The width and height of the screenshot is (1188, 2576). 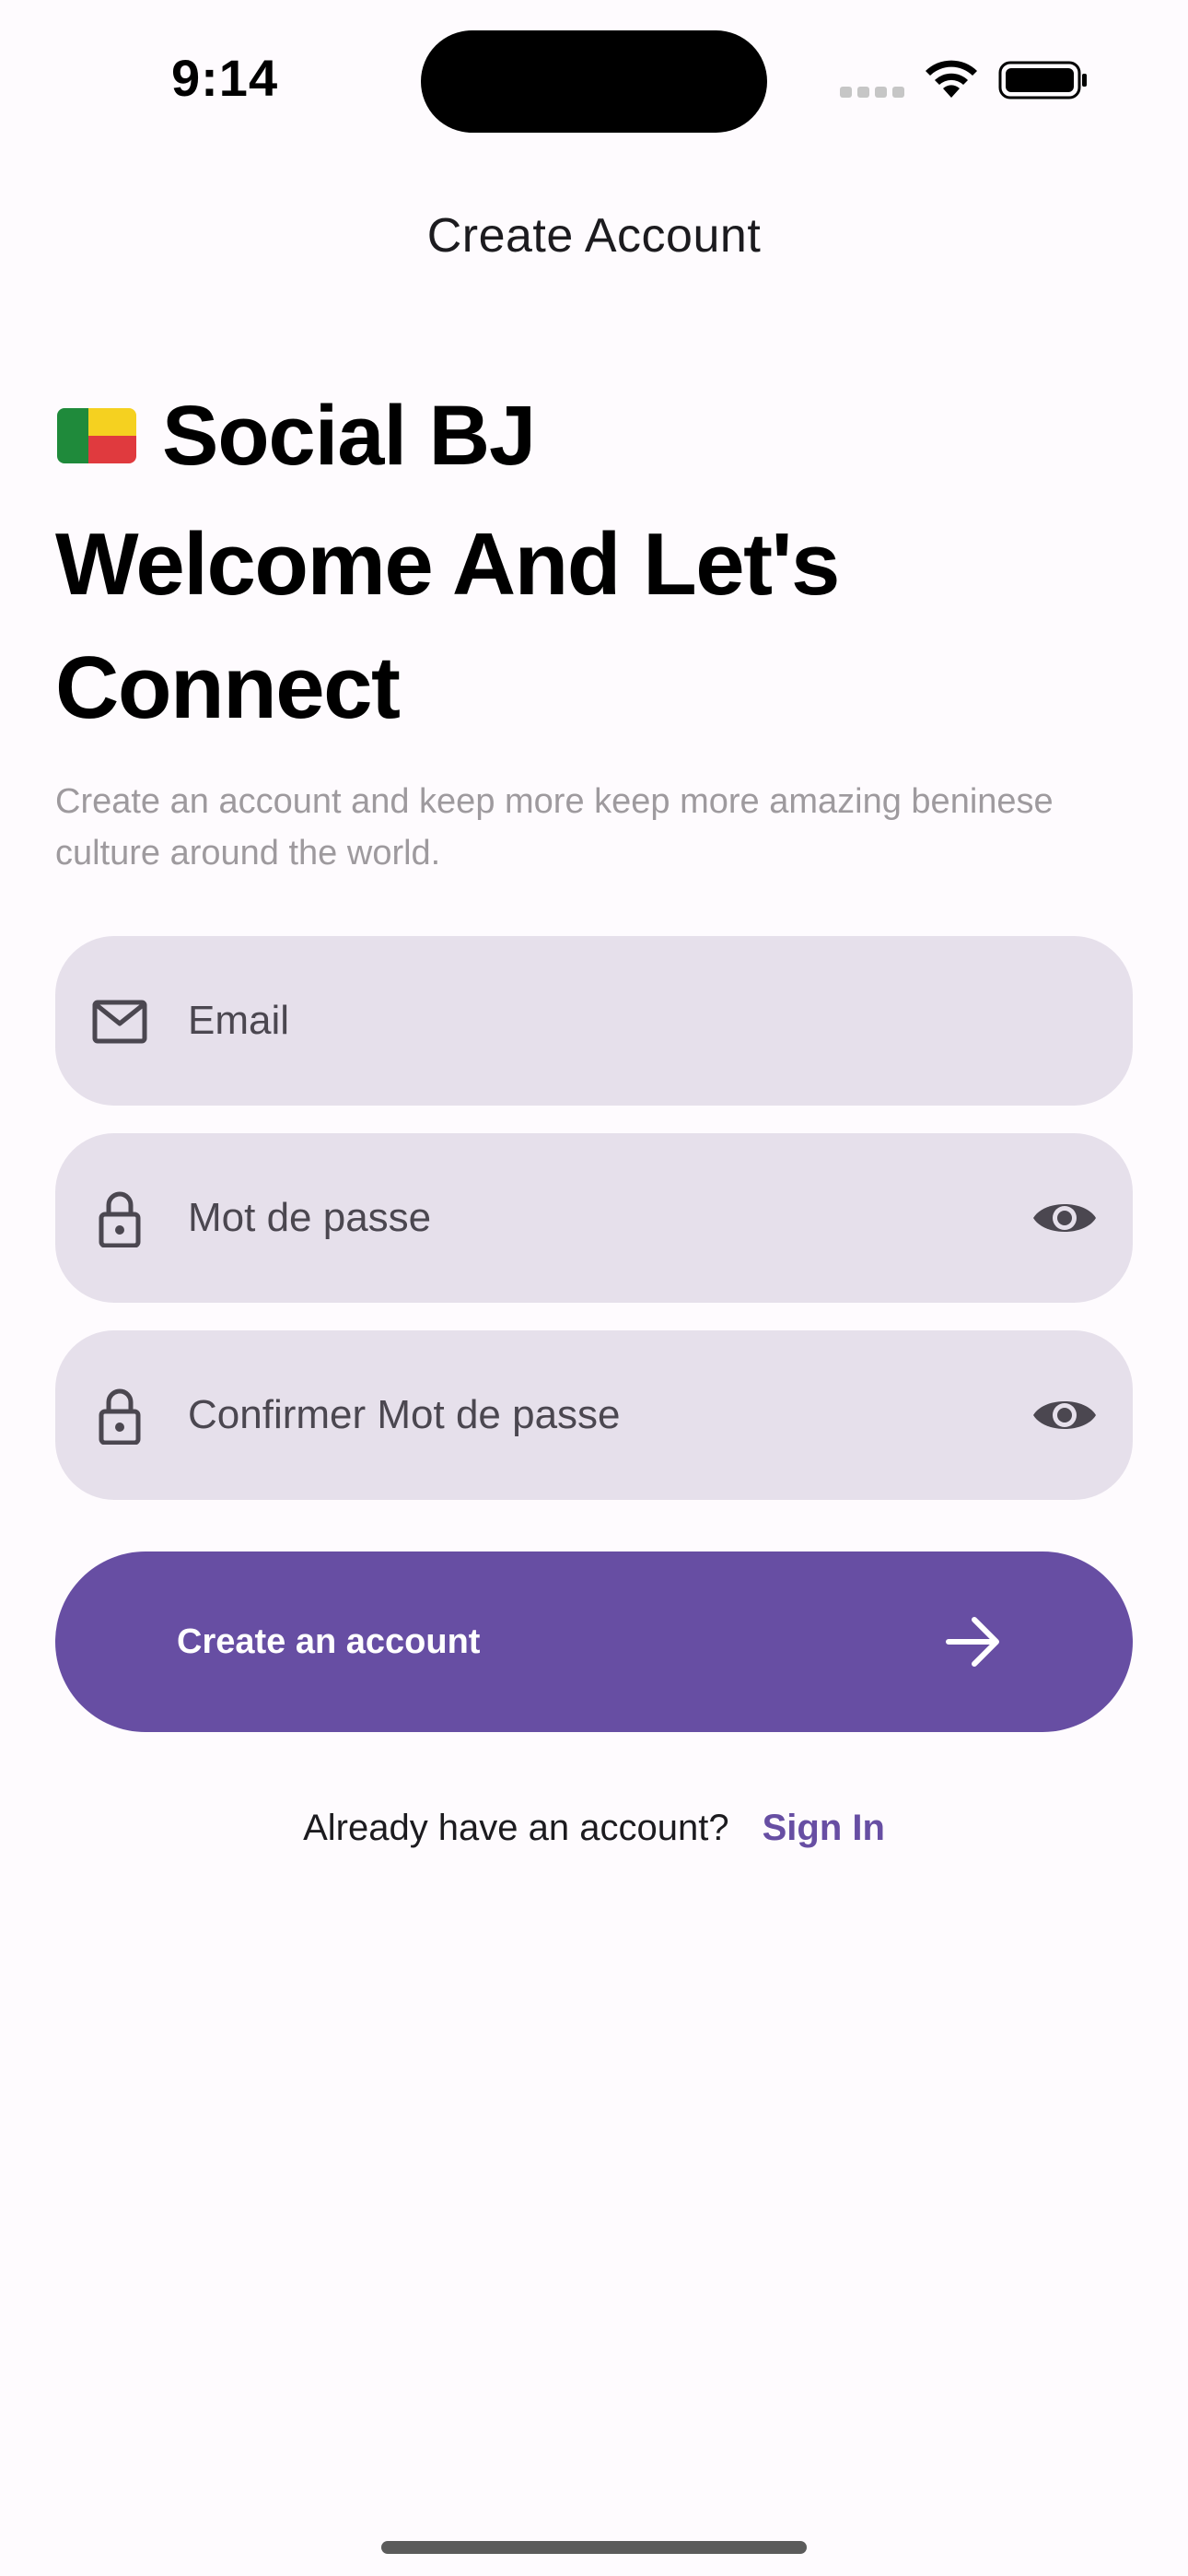 What do you see at coordinates (594, 236) in the screenshot?
I see `page-title: Create Account` at bounding box center [594, 236].